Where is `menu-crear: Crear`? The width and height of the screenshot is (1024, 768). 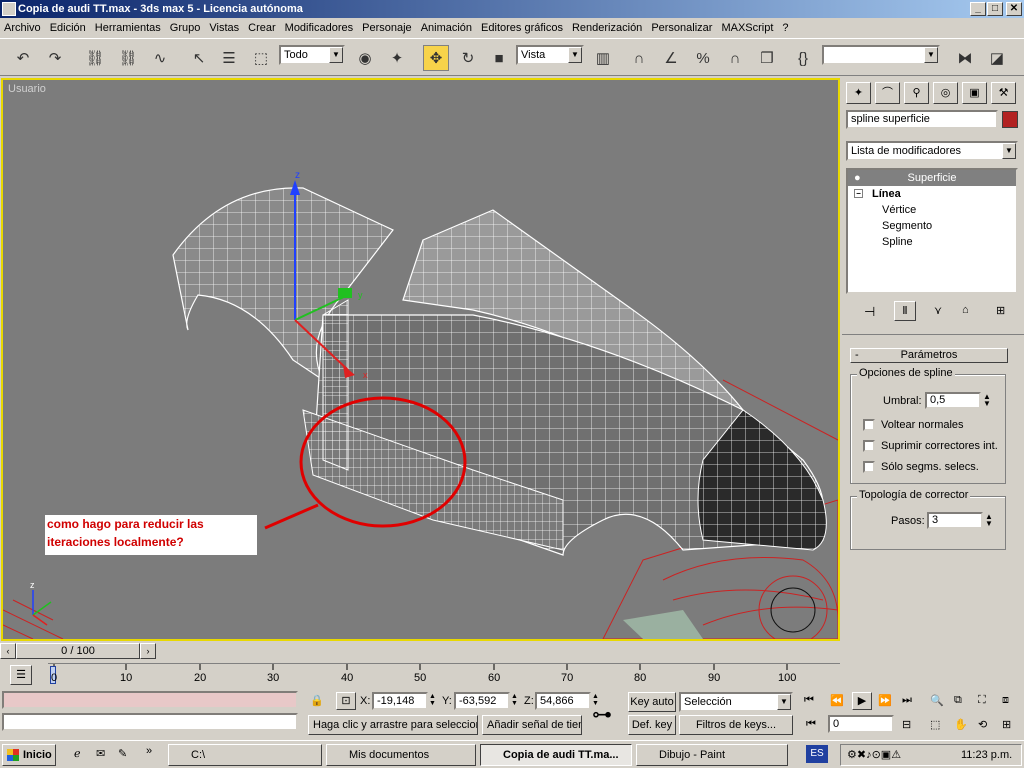 menu-crear: Crear is located at coordinates (262, 28).